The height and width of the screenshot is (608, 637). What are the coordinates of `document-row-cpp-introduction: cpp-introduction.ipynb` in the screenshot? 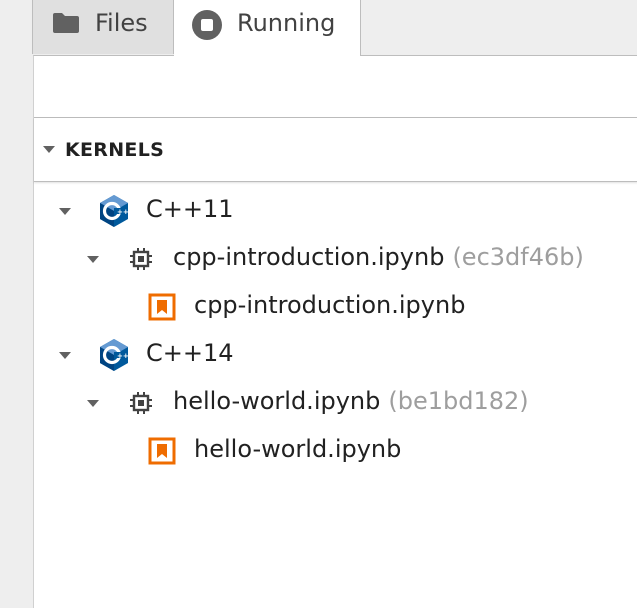 It's located at (335, 306).